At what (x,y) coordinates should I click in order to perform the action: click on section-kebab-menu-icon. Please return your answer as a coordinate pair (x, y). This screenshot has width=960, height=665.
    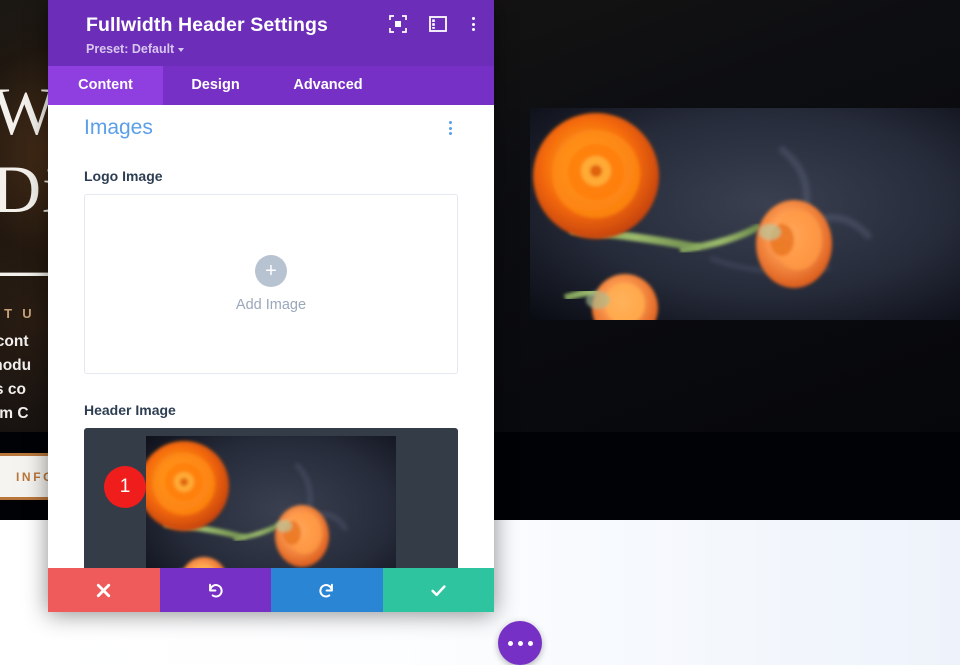
    Looking at the image, I should click on (450, 128).